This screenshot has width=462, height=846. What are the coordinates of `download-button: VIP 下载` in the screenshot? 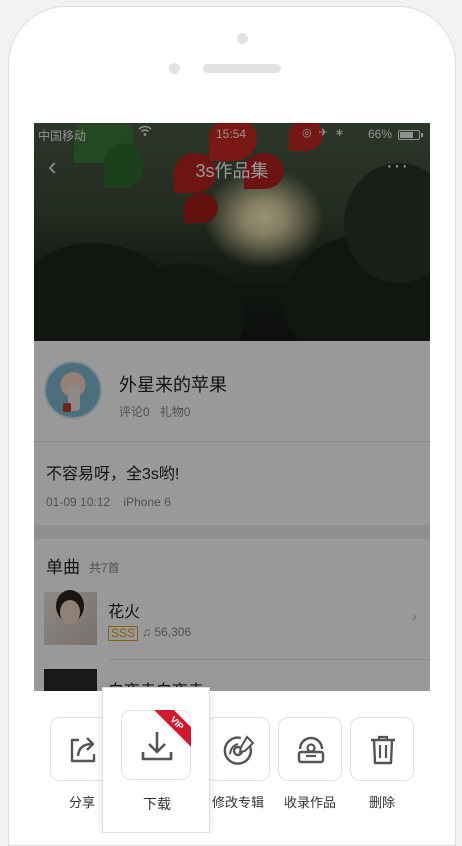 It's located at (156, 760).